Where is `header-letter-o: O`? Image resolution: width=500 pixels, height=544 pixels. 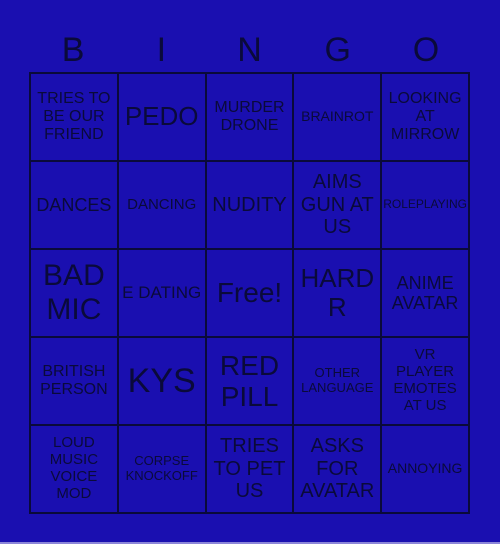 header-letter-o: O is located at coordinates (426, 50).